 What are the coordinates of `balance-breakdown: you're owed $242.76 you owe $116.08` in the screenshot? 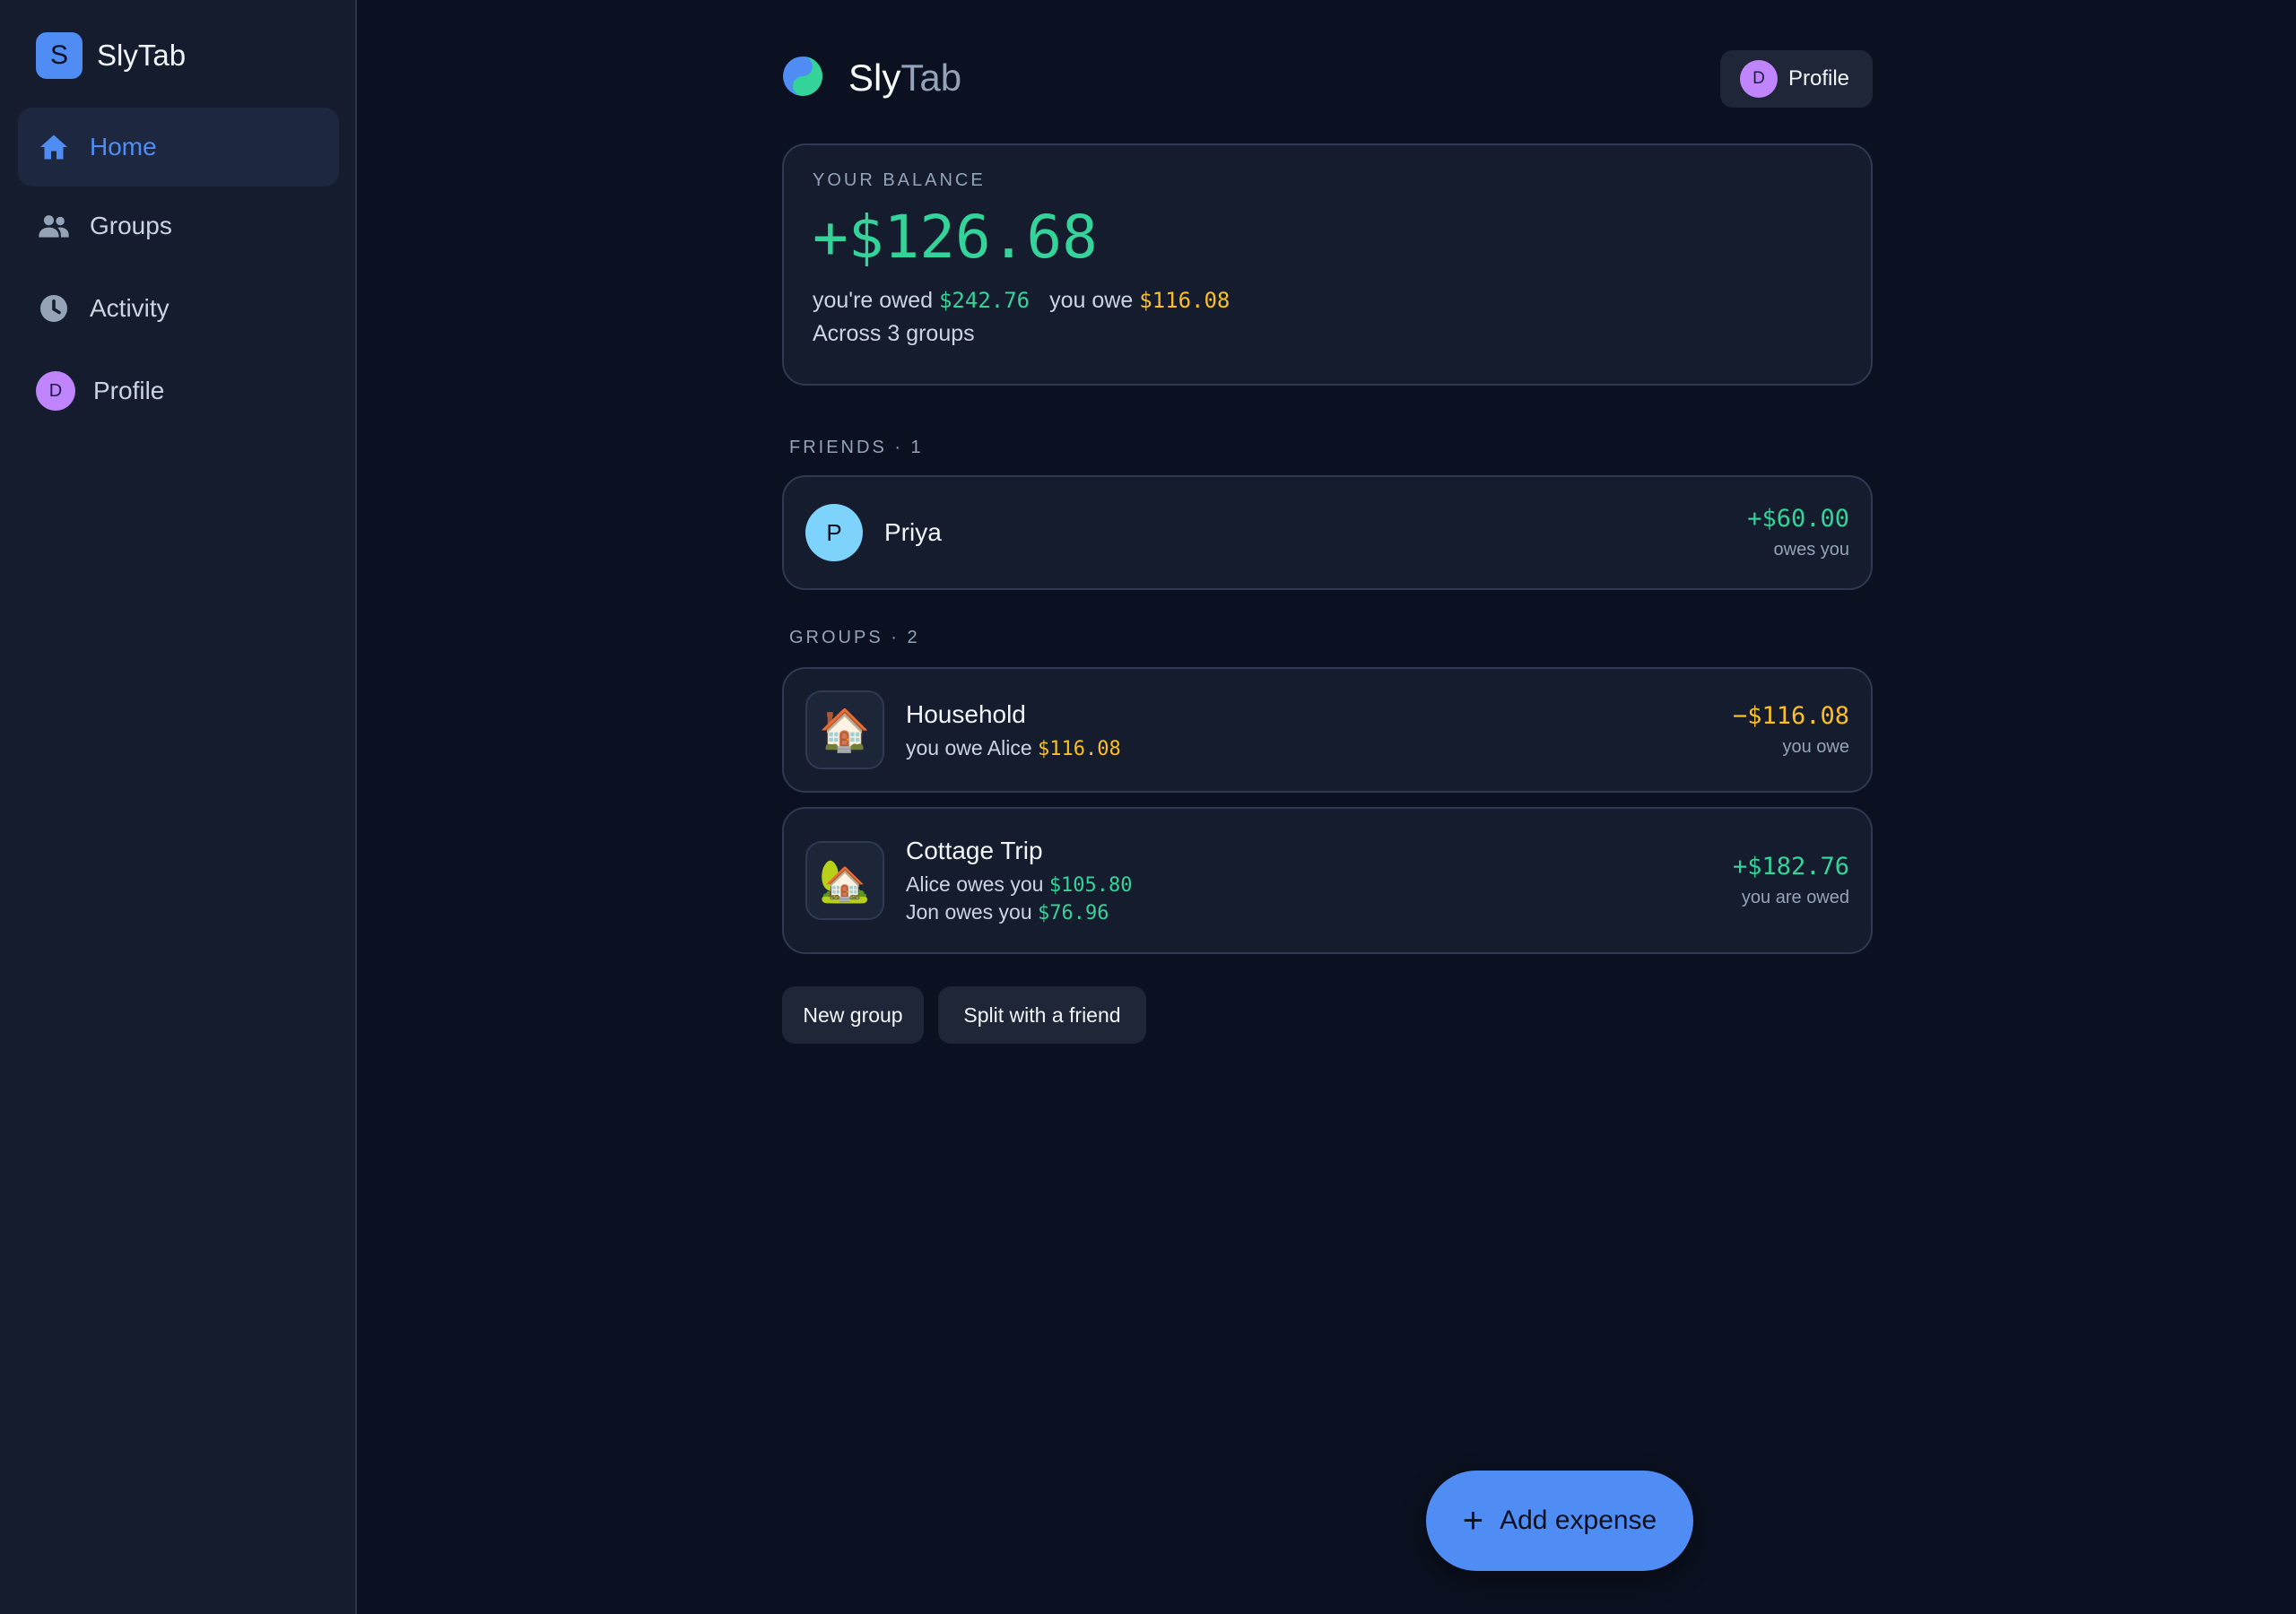 It's located at (1022, 300).